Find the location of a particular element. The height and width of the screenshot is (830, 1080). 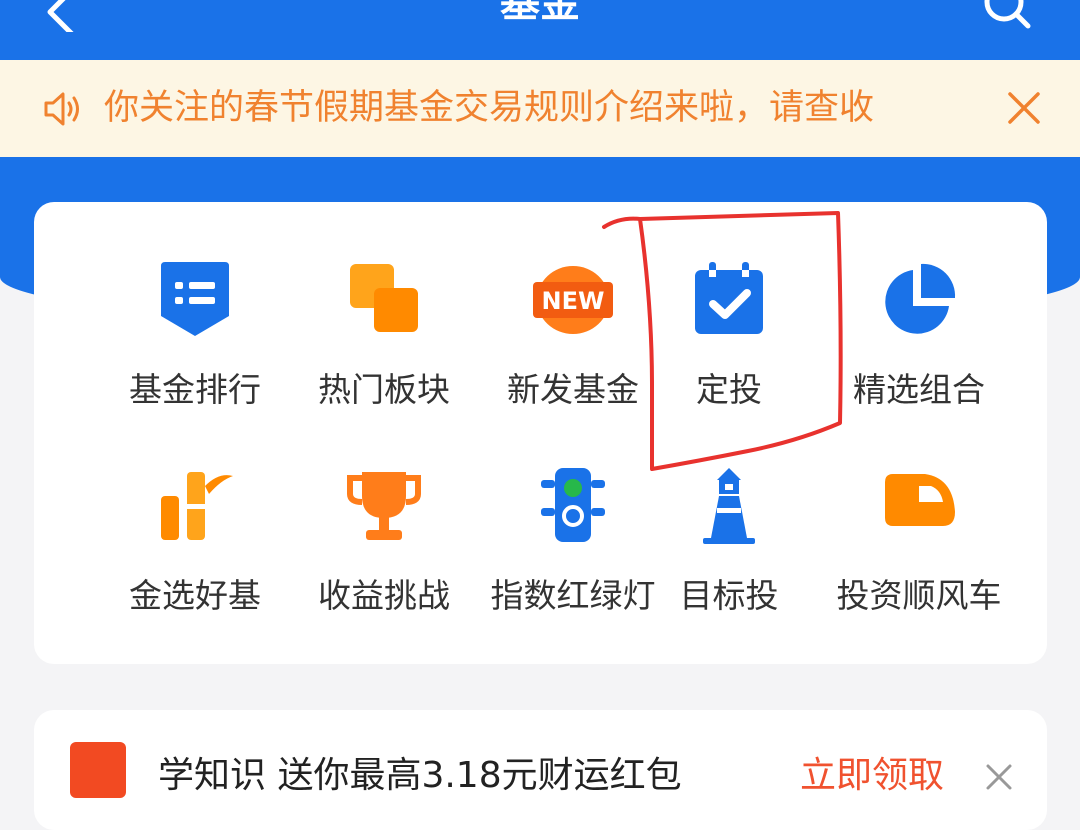

entry-target-invest: 目标投 is located at coordinates (729, 556).